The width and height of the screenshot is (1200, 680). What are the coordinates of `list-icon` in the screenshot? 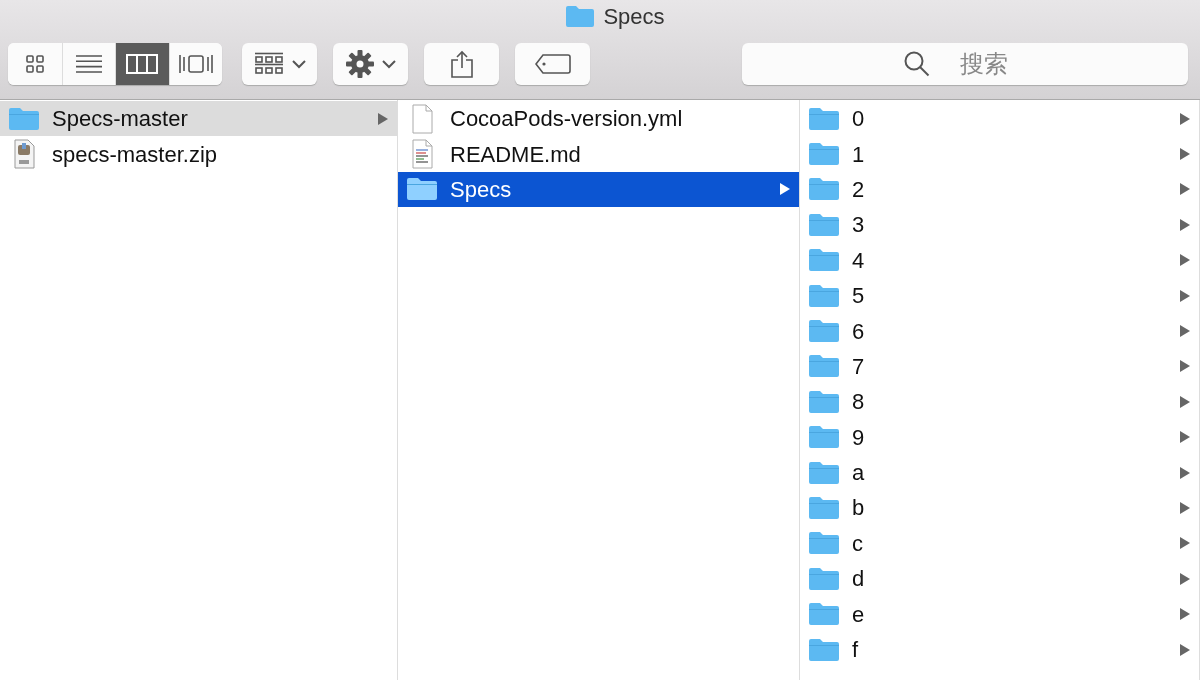 It's located at (88, 64).